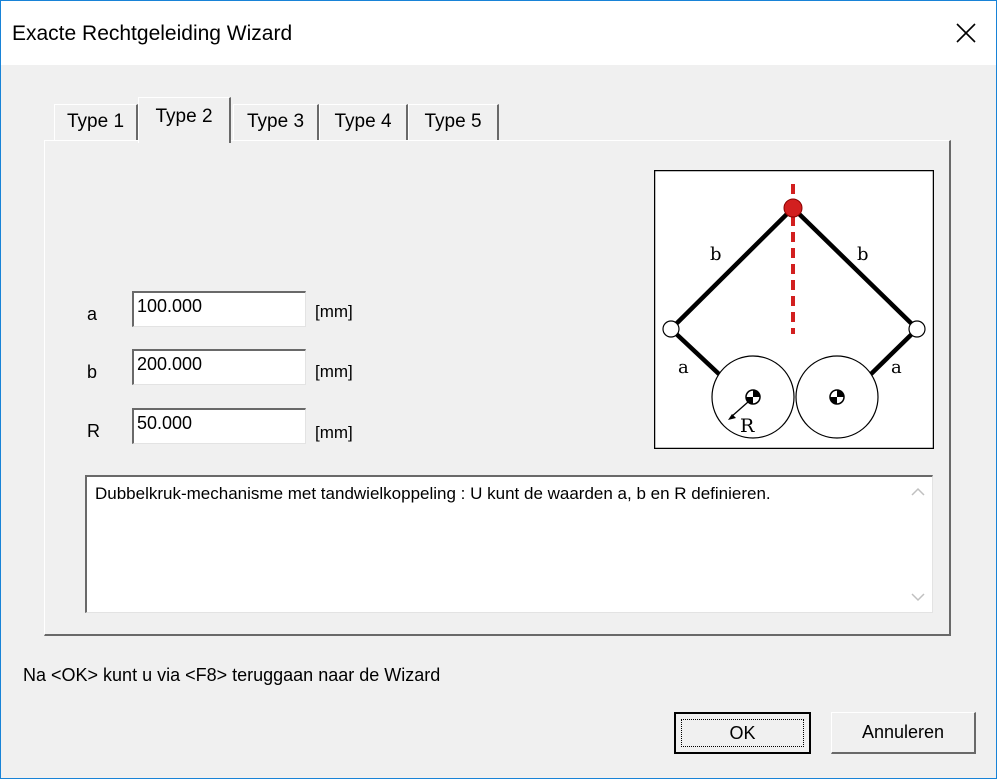  I want to click on tab-type-2: Type 2, so click(184, 120).